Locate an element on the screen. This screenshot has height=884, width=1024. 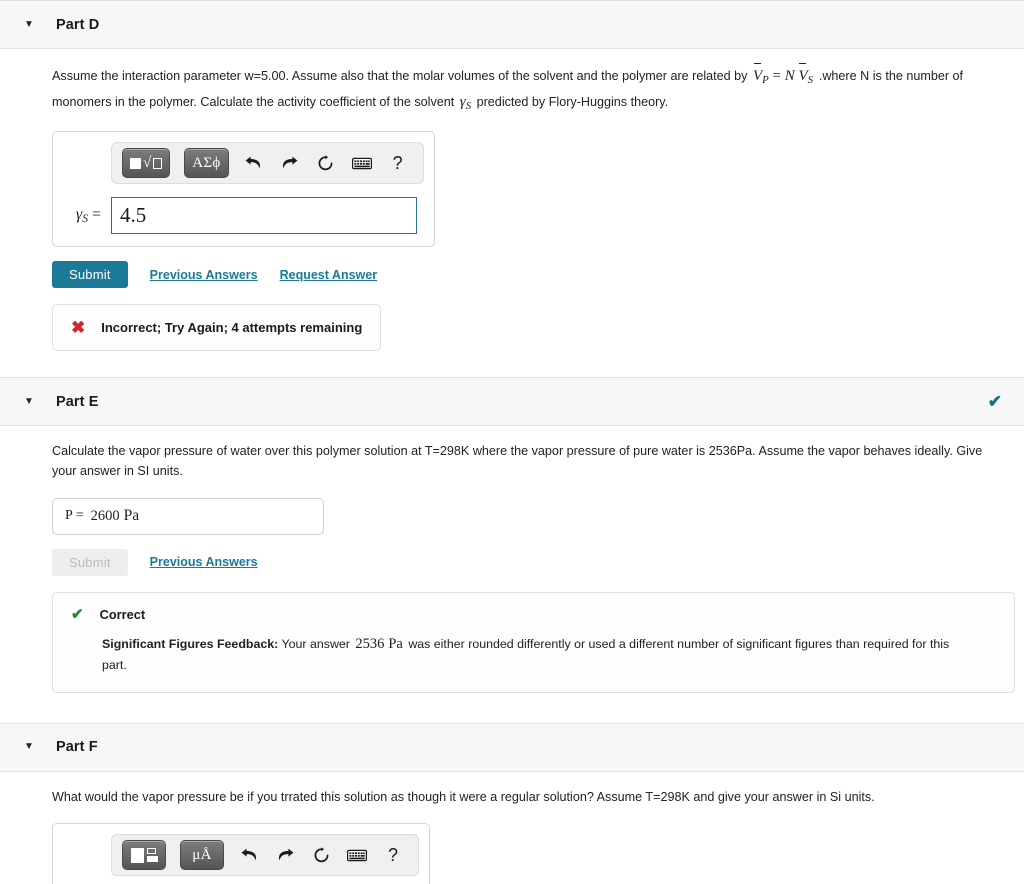
radical-icon: √ is located at coordinates (147, 162).